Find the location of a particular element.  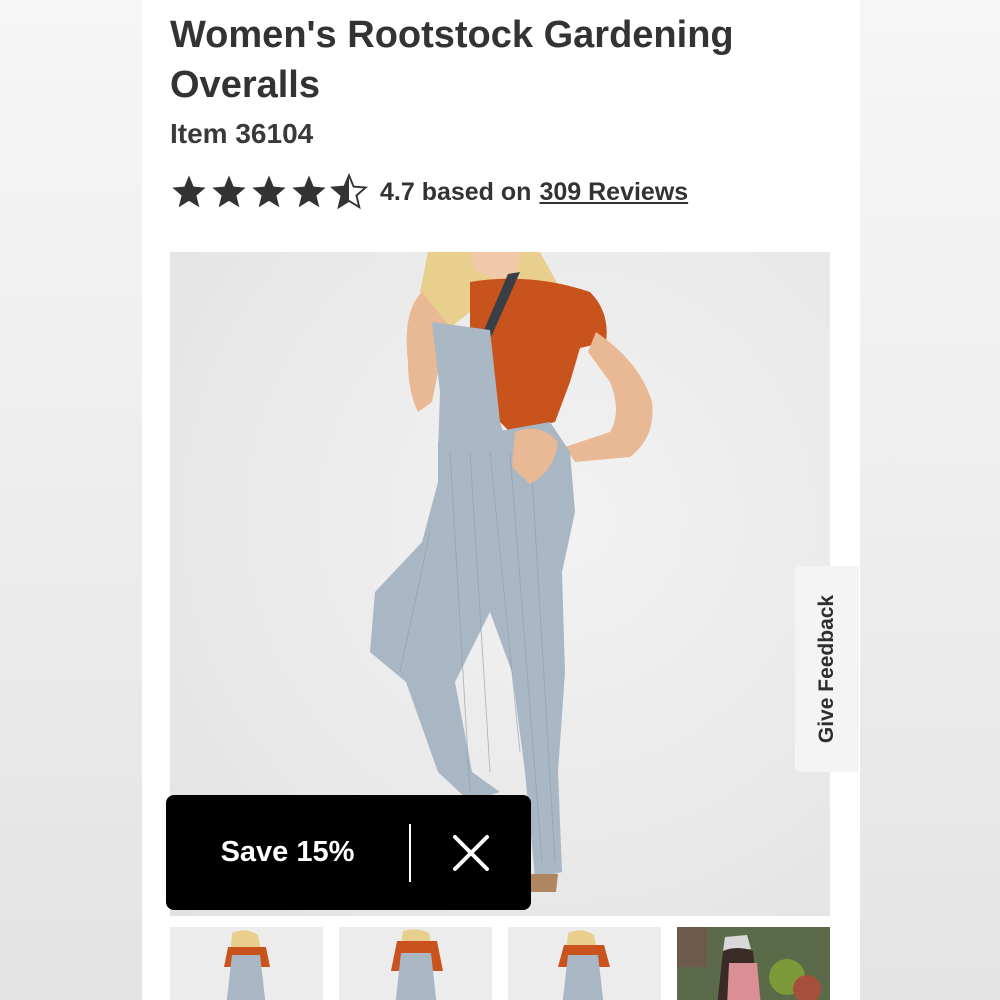

image-thumbnails is located at coordinates (500, 963).